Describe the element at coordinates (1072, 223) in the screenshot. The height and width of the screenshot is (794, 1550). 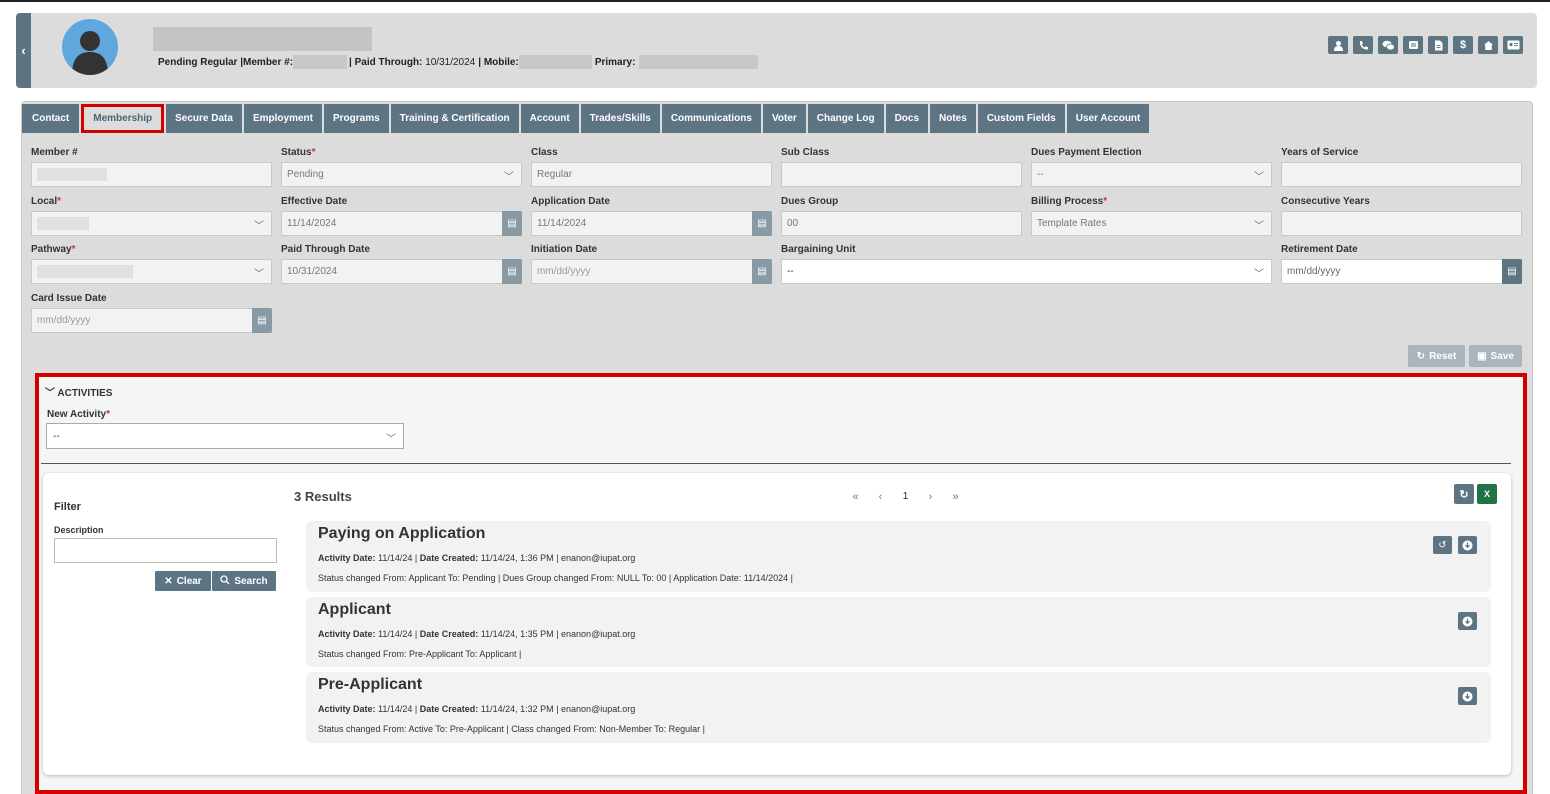
I see `billing-process-value: Template Rates` at that location.